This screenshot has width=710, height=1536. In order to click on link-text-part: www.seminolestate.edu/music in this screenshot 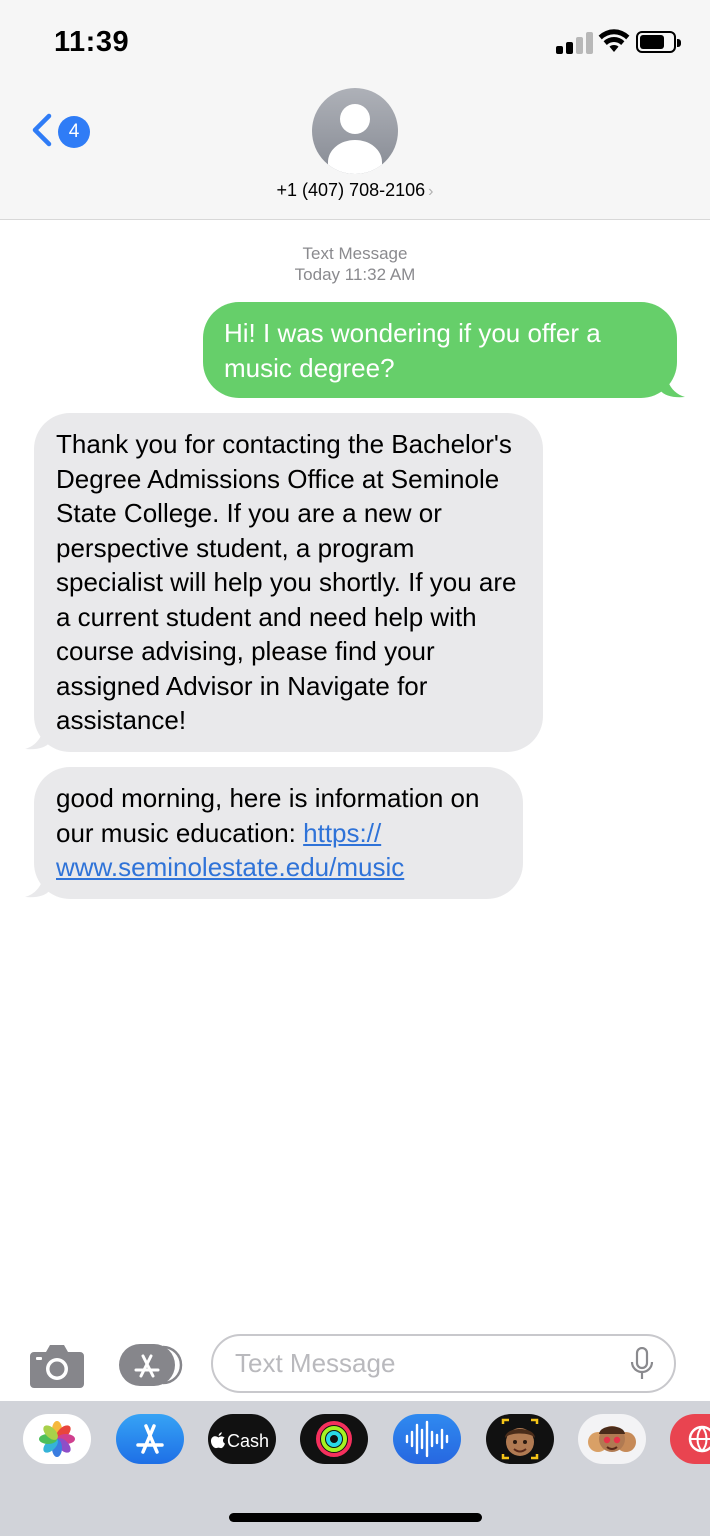, I will do `click(230, 867)`.